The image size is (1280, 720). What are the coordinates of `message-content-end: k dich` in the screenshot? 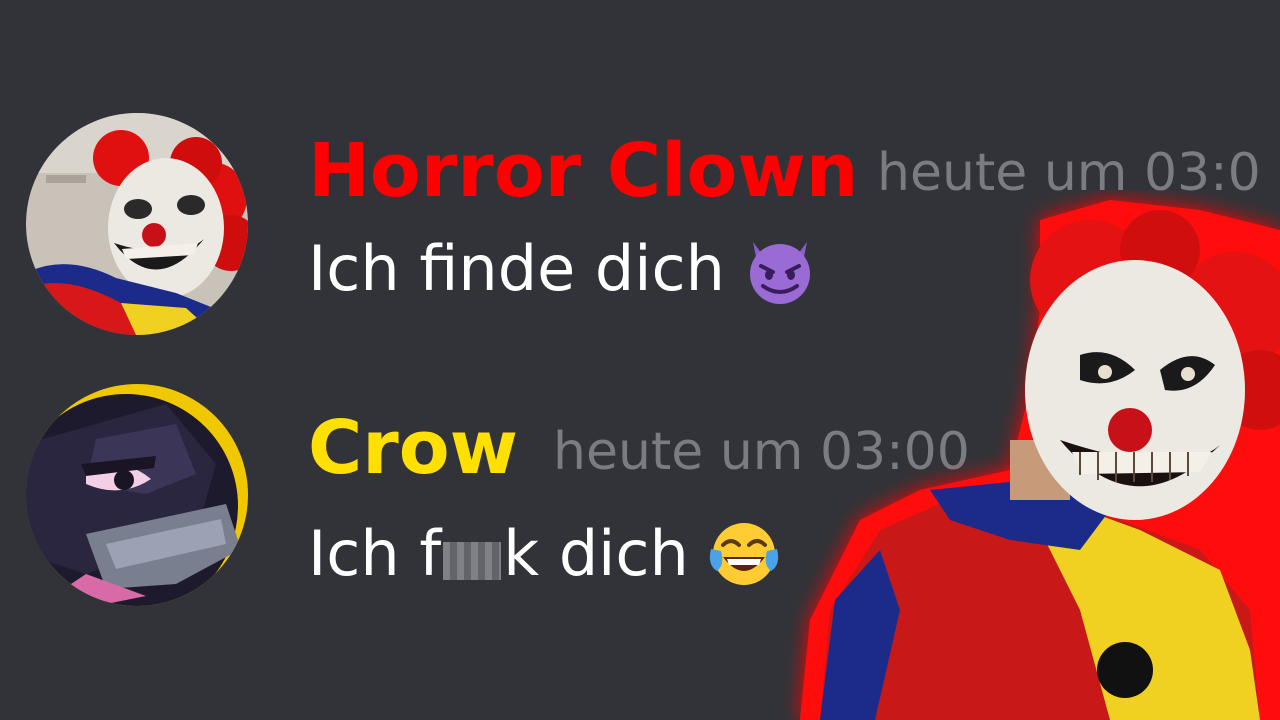 It's located at (596, 553).